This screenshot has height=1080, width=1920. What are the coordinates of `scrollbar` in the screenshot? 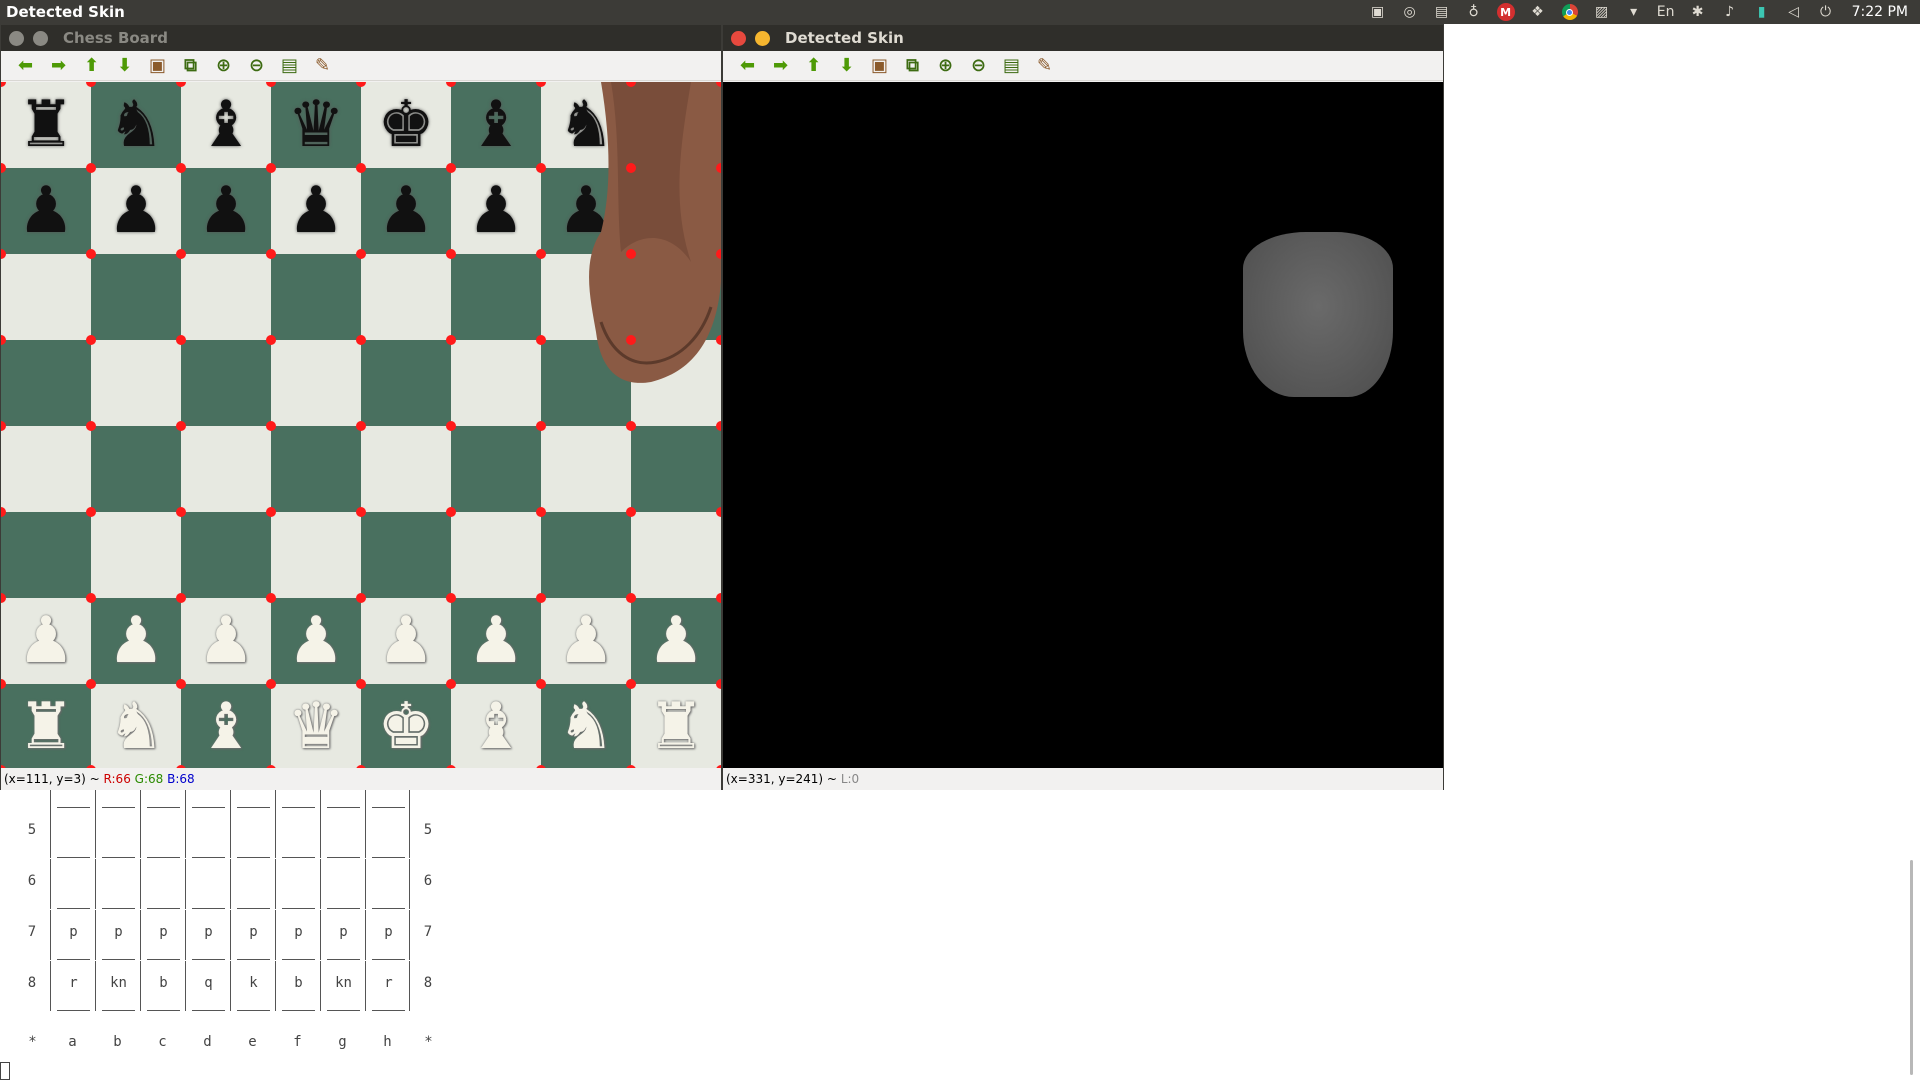 It's located at (1911, 967).